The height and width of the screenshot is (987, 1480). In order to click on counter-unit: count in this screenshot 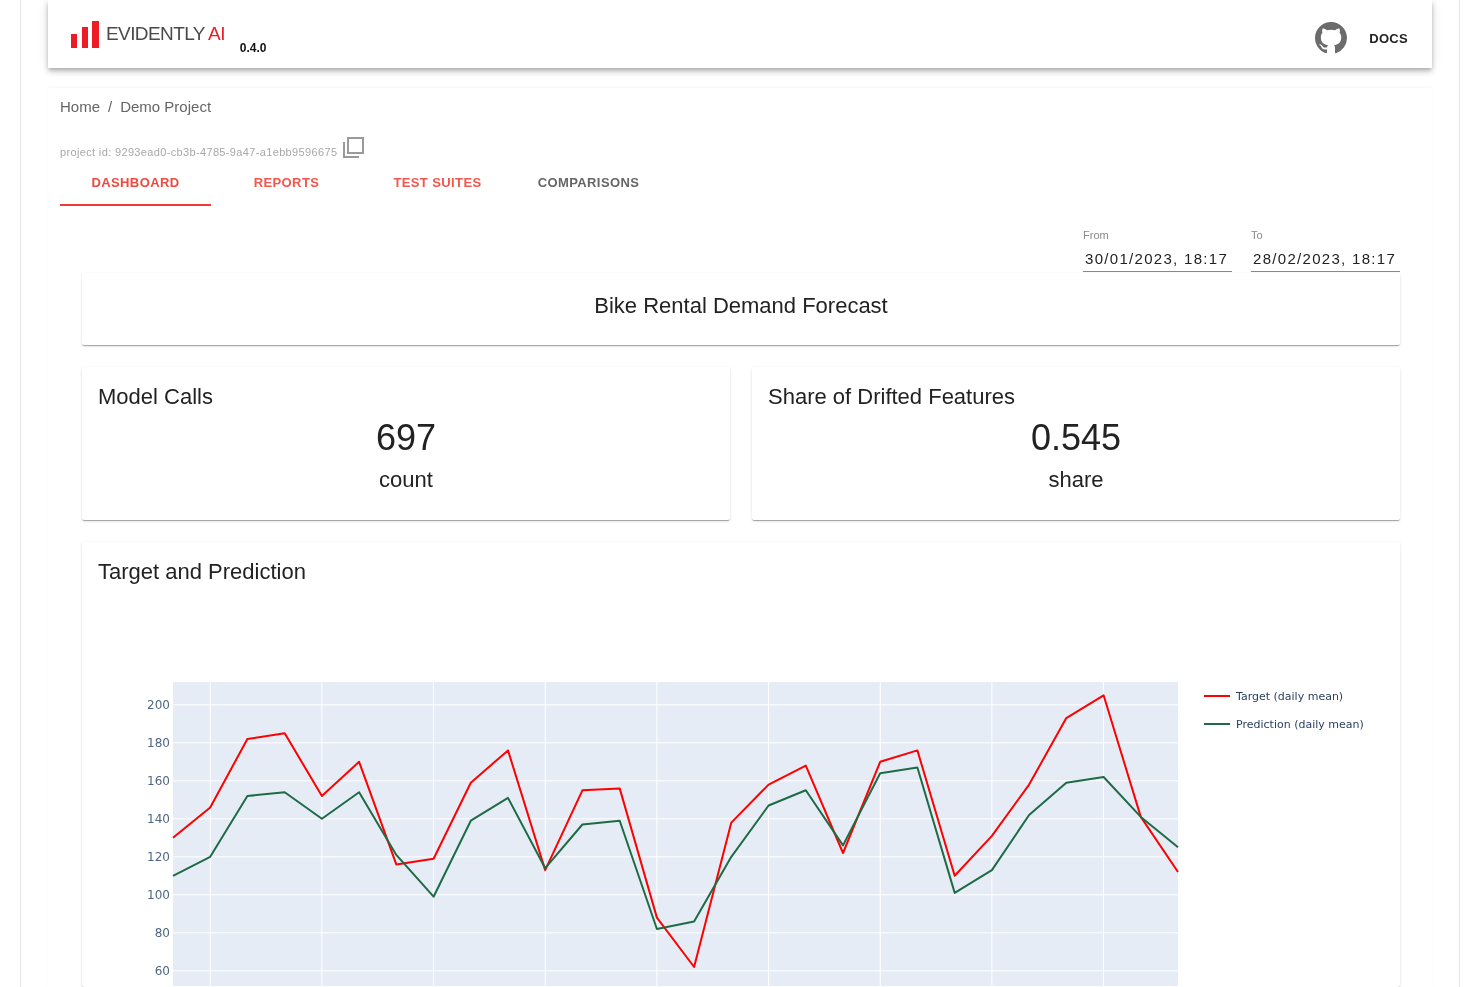, I will do `click(406, 480)`.